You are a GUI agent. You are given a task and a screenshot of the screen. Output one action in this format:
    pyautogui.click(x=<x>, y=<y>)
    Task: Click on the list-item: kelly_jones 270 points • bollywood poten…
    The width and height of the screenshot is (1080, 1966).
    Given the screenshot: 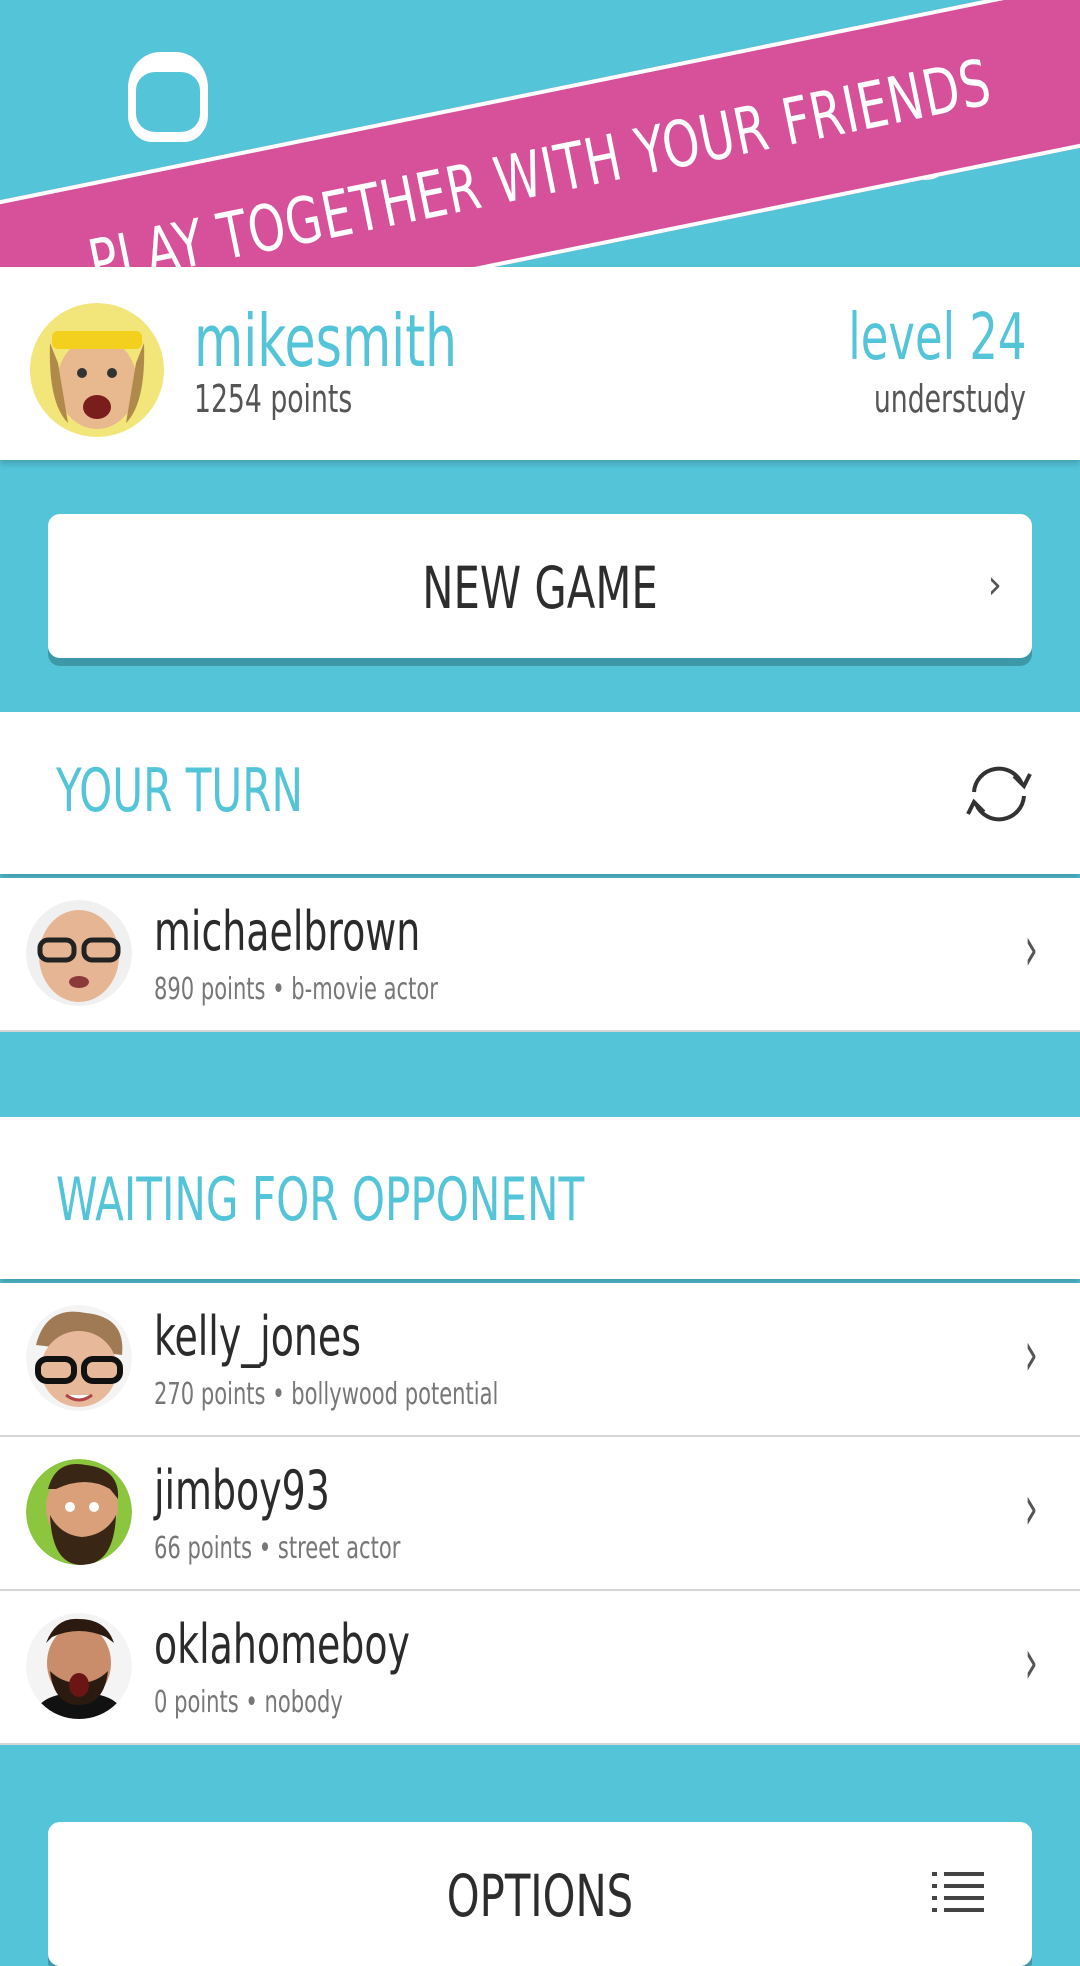 What is the action you would take?
    pyautogui.click(x=540, y=1360)
    